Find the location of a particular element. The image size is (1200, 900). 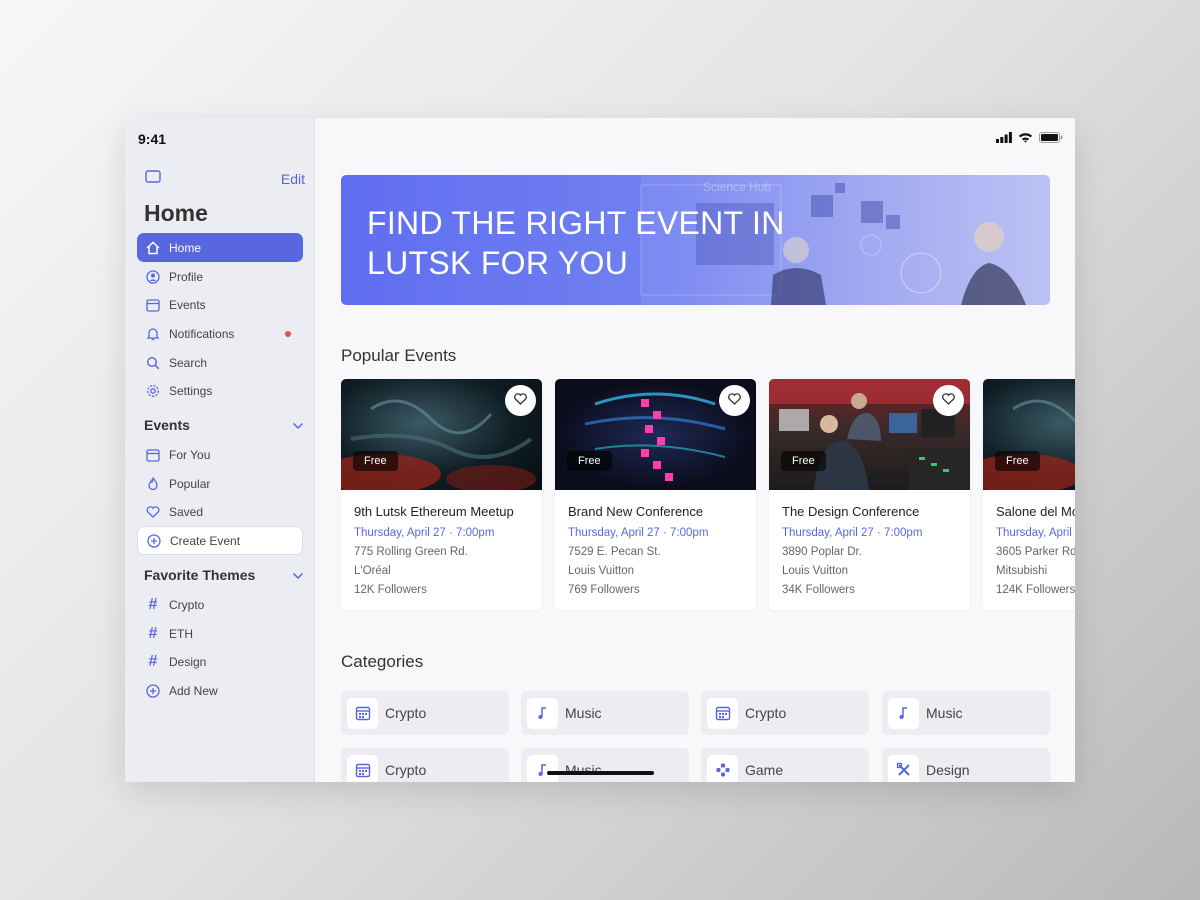

sidebar-item-settings: Settings is located at coordinates (220, 390).